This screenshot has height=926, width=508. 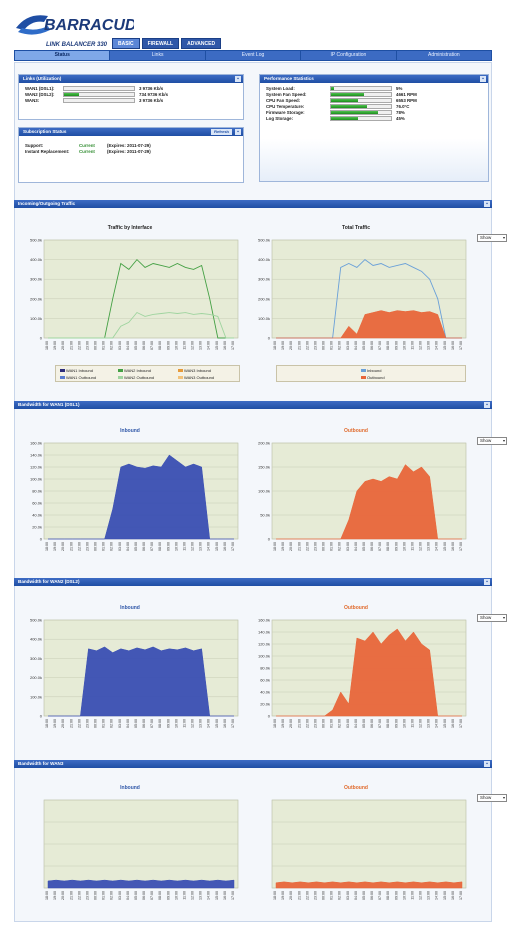 What do you see at coordinates (36, 455) in the screenshot?
I see `y-tick-label: 140.0k` at bounding box center [36, 455].